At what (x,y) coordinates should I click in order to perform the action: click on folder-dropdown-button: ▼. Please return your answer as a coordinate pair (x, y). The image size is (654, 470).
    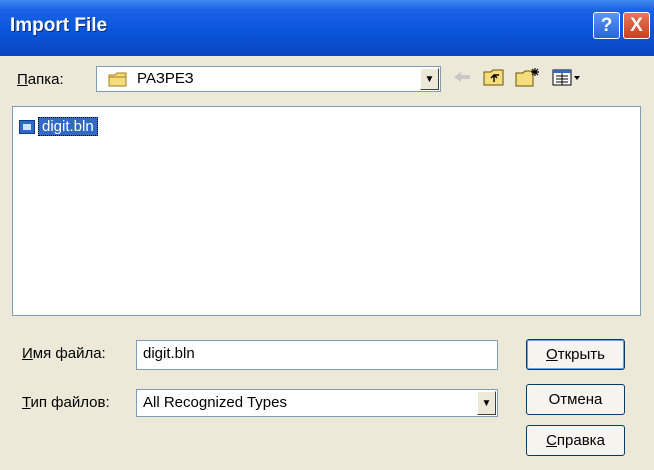
    Looking at the image, I should click on (429, 79).